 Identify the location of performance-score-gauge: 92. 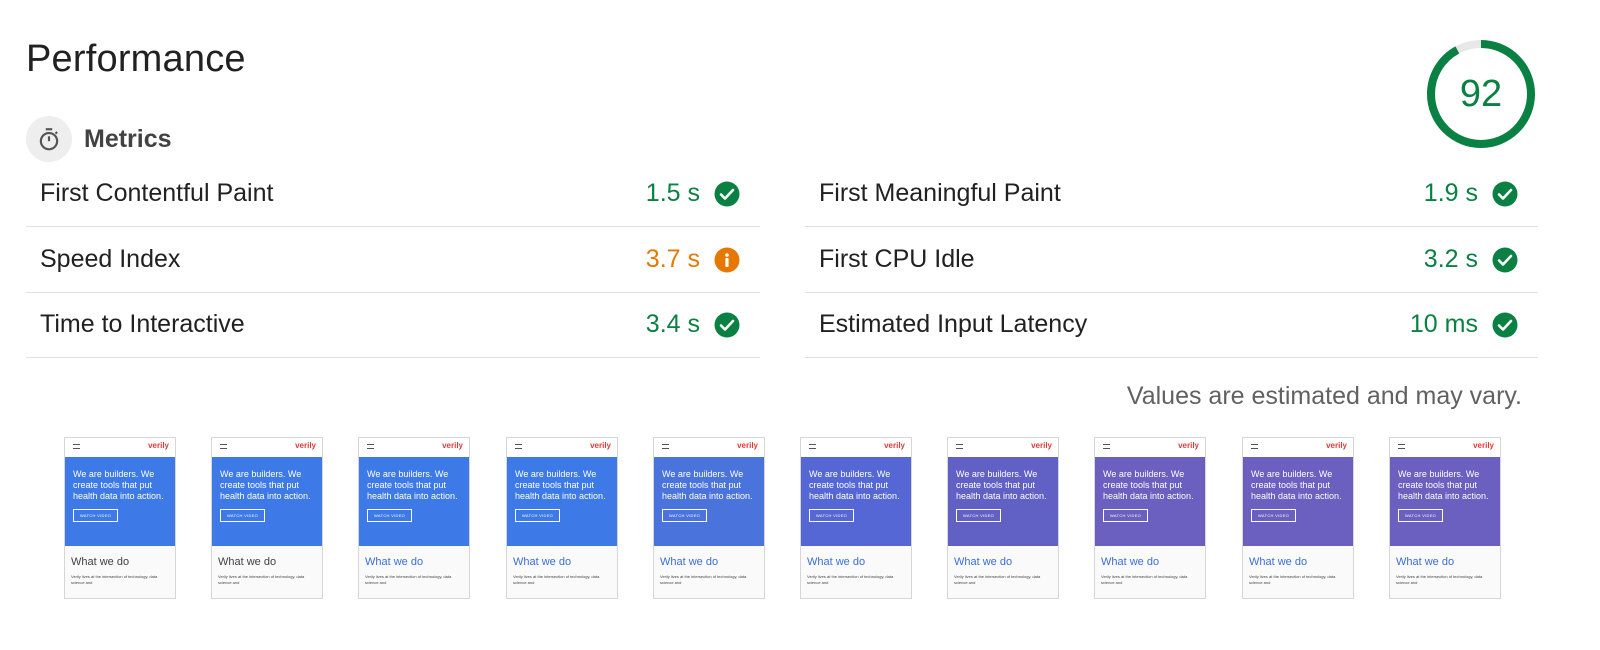
(1481, 94).